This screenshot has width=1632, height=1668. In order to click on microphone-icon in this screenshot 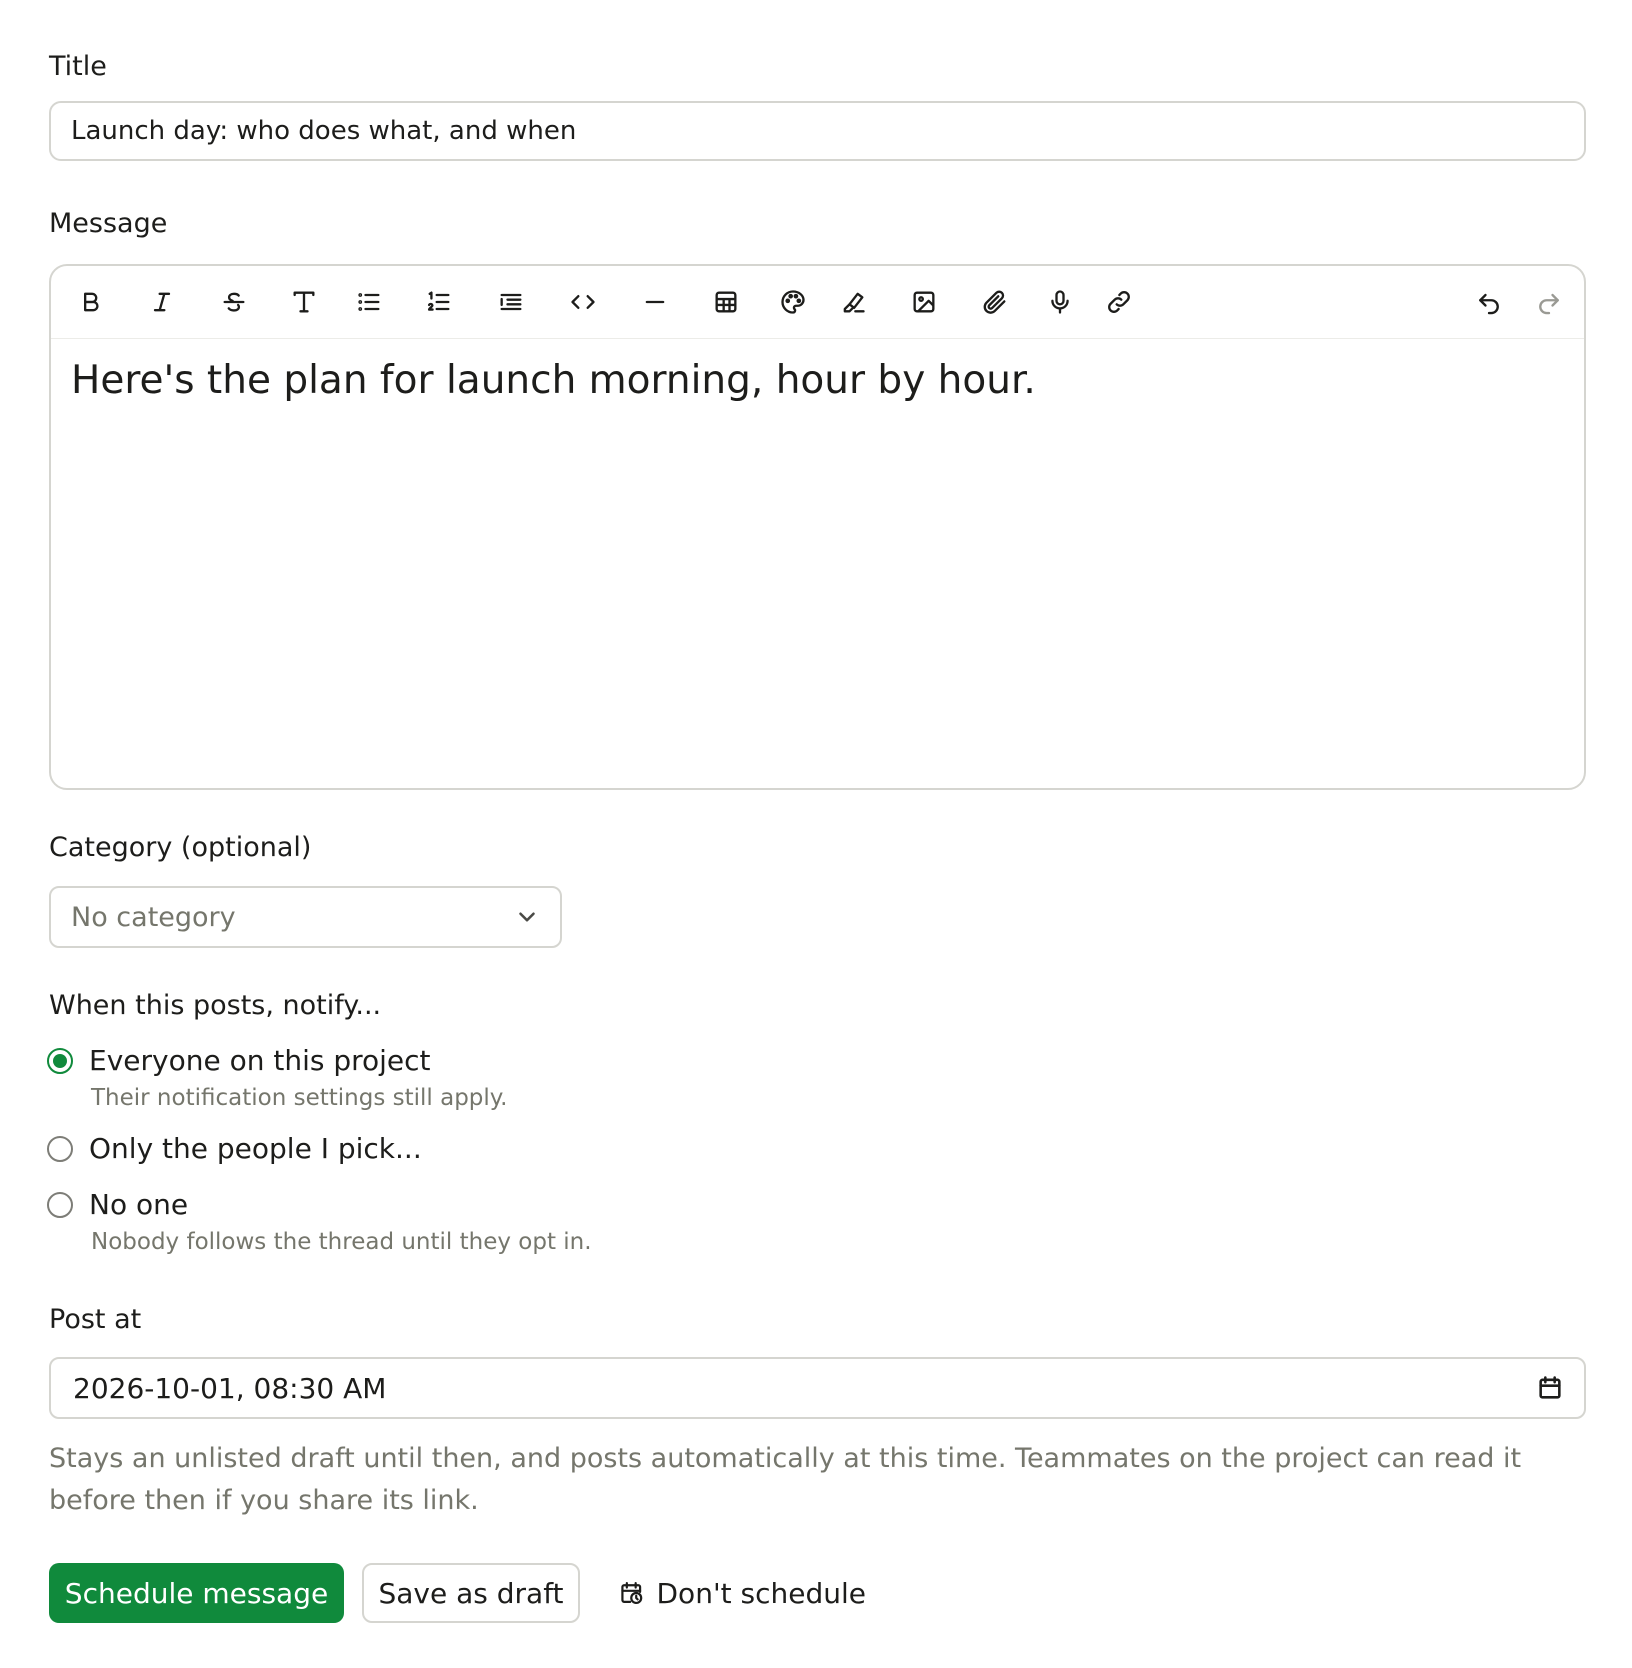, I will do `click(1060, 302)`.